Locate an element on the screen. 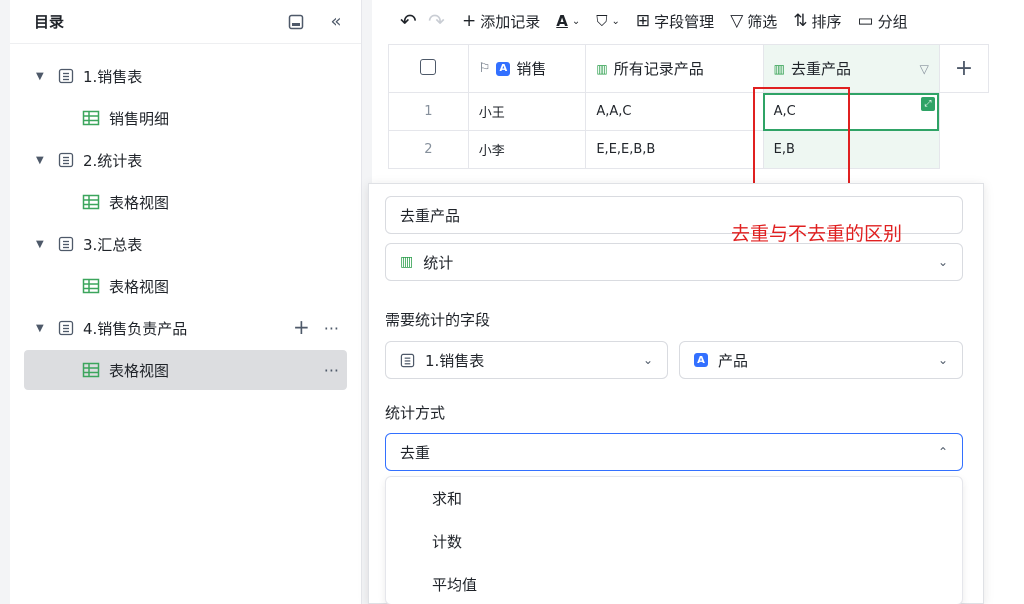 The height and width of the screenshot is (604, 1024). cell-all-products: E,E,E,B,B is located at coordinates (674, 149).